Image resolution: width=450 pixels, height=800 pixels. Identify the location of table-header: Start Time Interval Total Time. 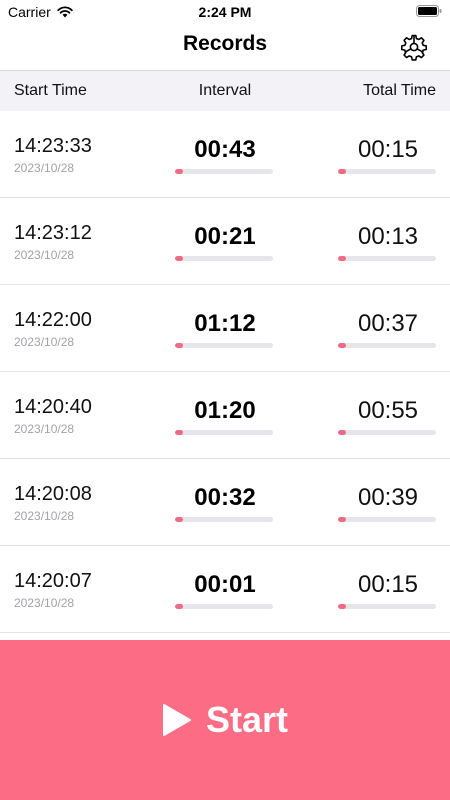
(225, 90).